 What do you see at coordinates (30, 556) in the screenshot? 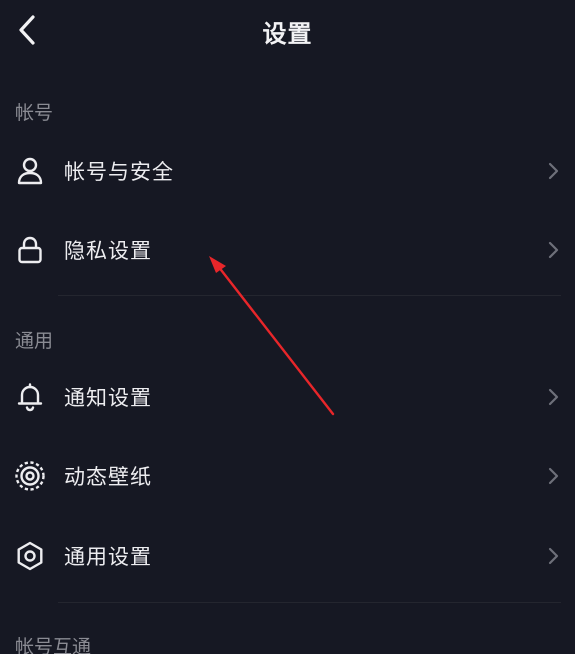
I see `gear-icon` at bounding box center [30, 556].